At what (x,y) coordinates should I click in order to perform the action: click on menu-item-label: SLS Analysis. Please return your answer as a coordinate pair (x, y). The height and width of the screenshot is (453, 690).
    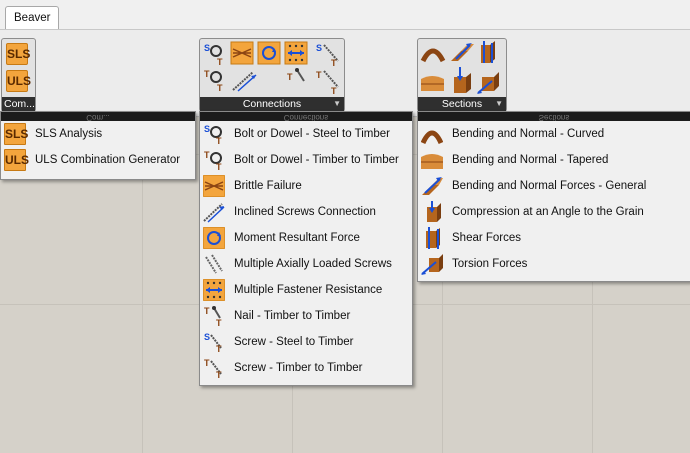
    Looking at the image, I should click on (69, 134).